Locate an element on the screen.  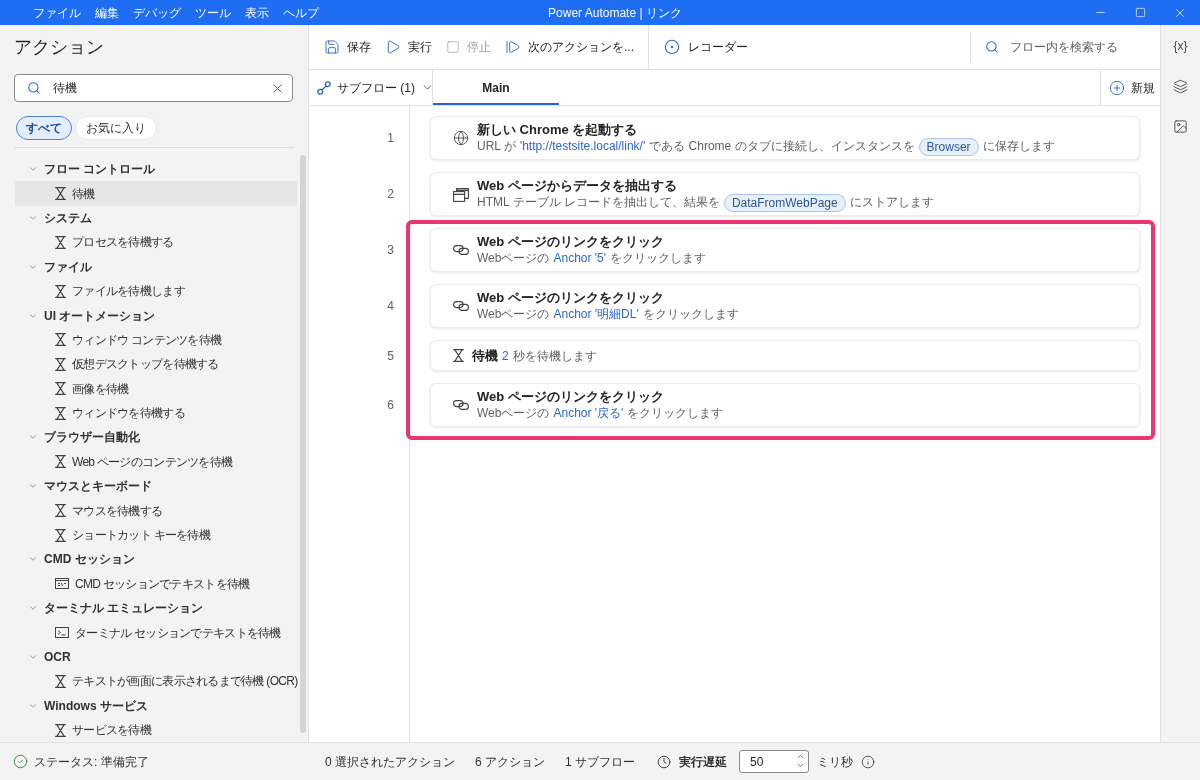
line-number: 3 is located at coordinates (390, 250).